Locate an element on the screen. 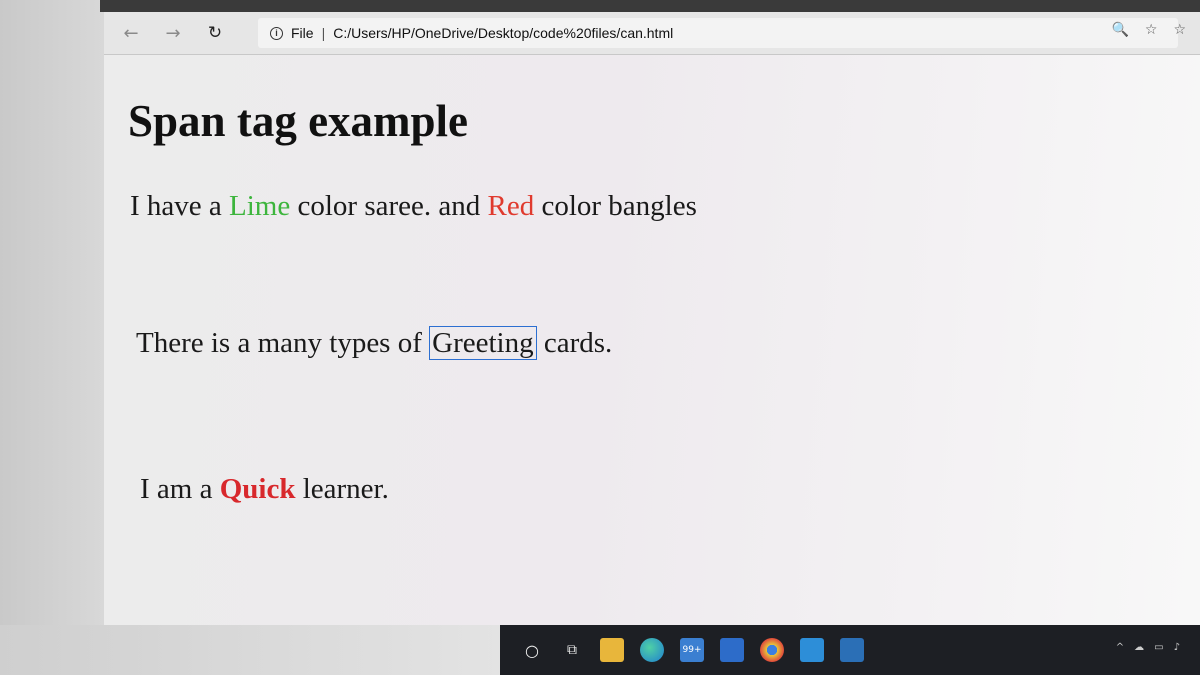 This screenshot has width=1200, height=675. lime-span: Lime is located at coordinates (260, 206).